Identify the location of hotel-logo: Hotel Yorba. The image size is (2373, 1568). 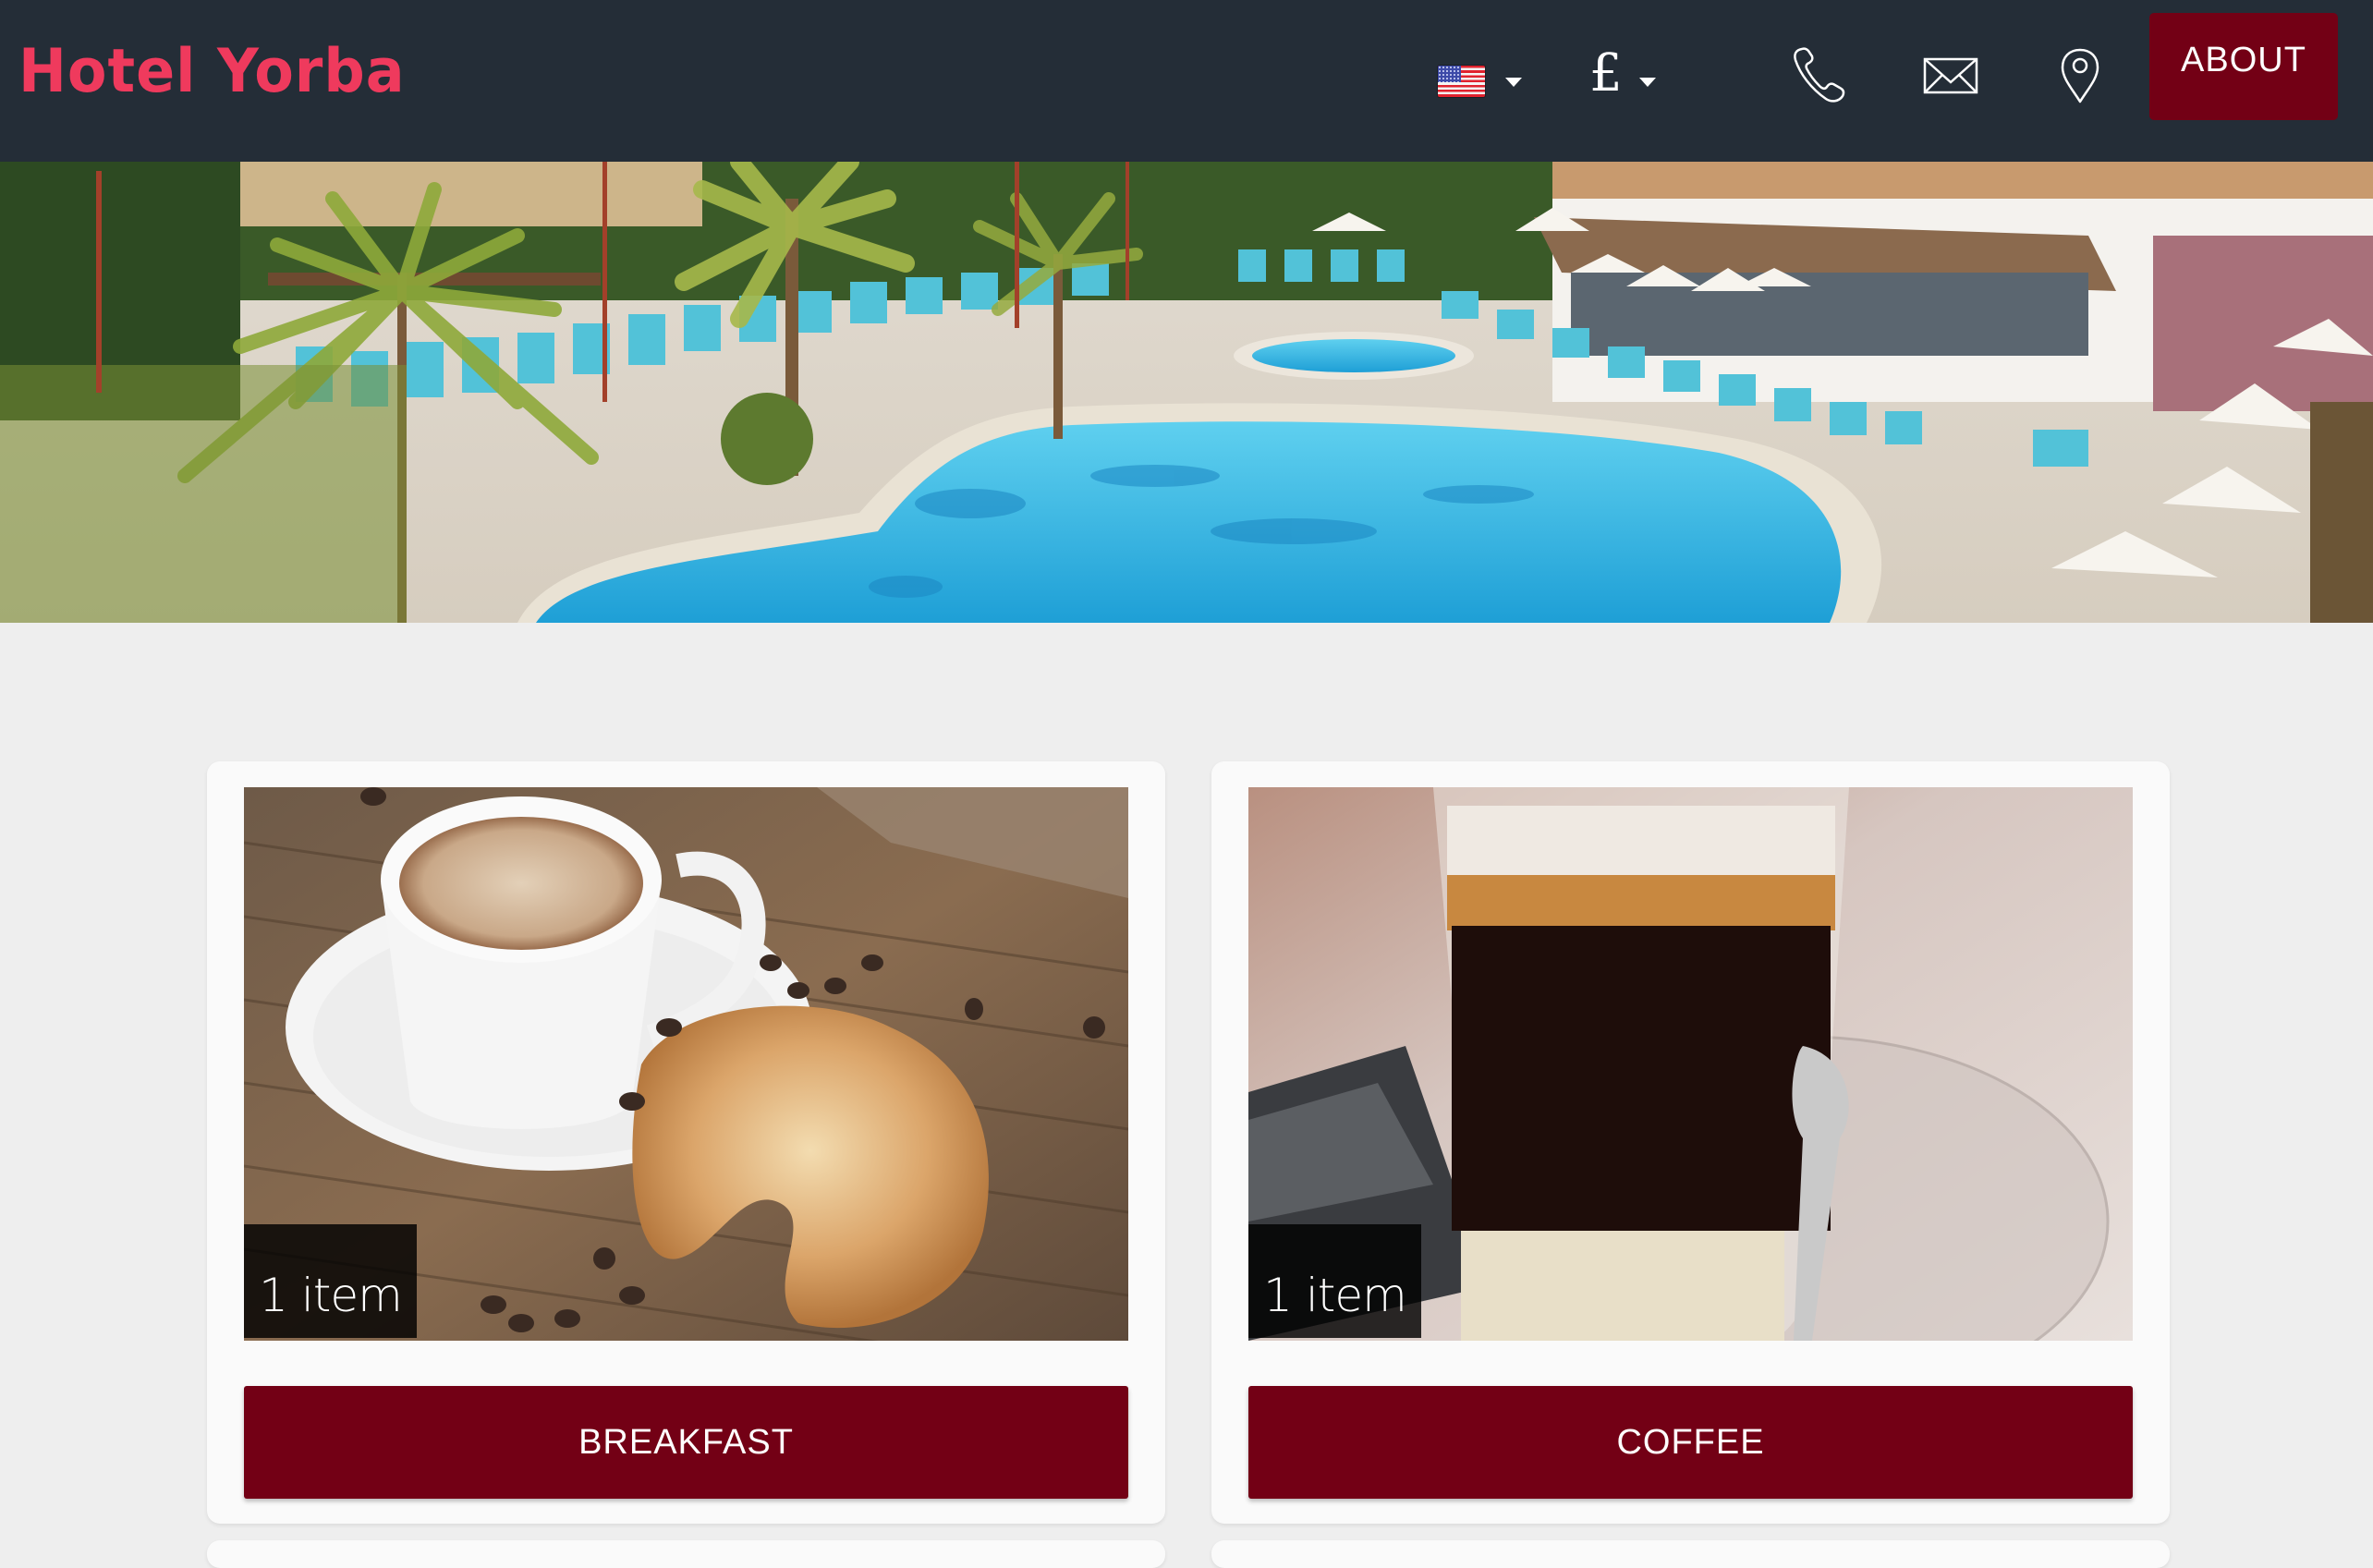
(212, 71).